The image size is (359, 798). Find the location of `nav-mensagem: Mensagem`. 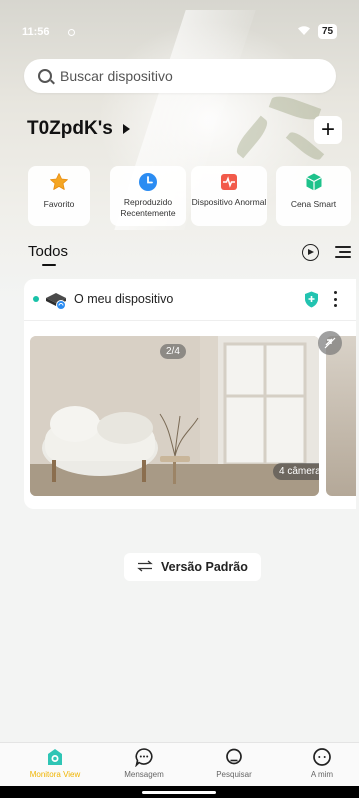

nav-mensagem: Mensagem is located at coordinates (144, 763).